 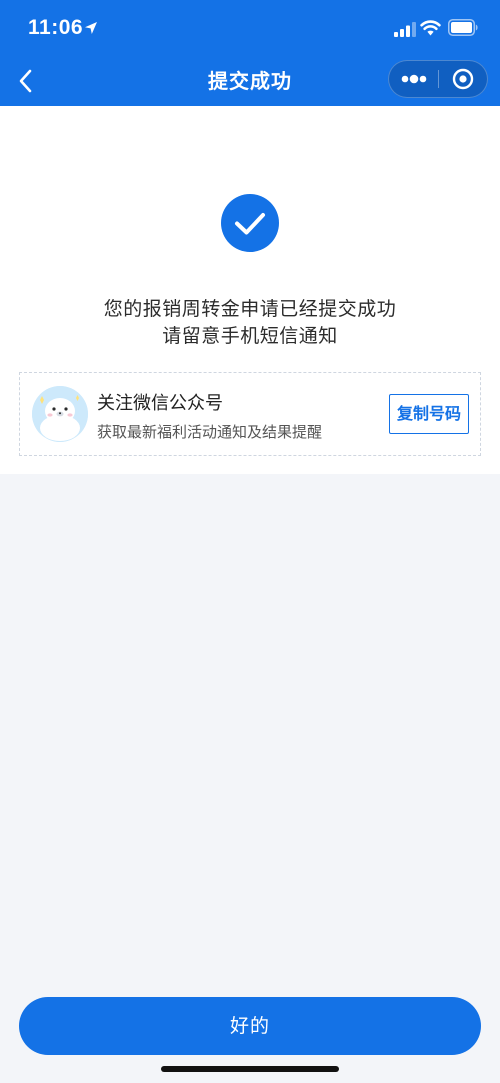 I want to click on app-header: 11:06 提交成功, so click(x=250, y=53).